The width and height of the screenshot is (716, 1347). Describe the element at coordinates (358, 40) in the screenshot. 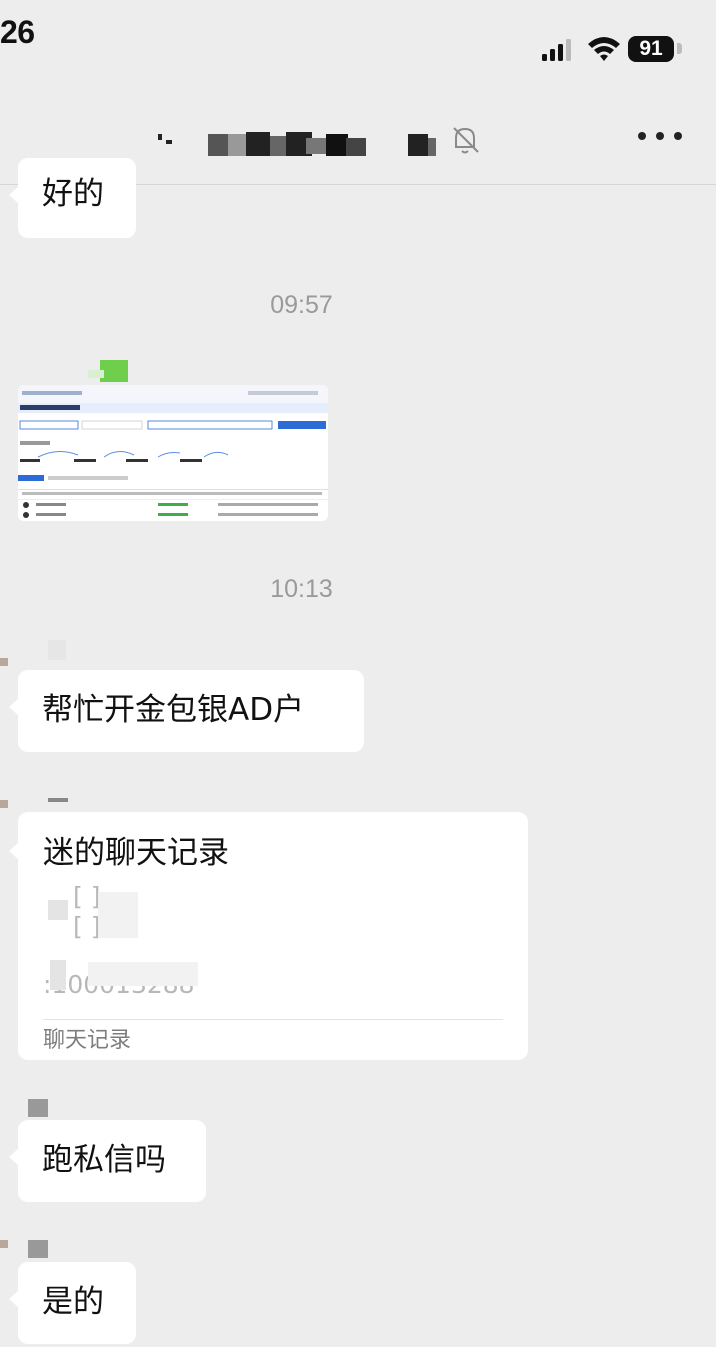

I see `status-bar: 26 91` at that location.